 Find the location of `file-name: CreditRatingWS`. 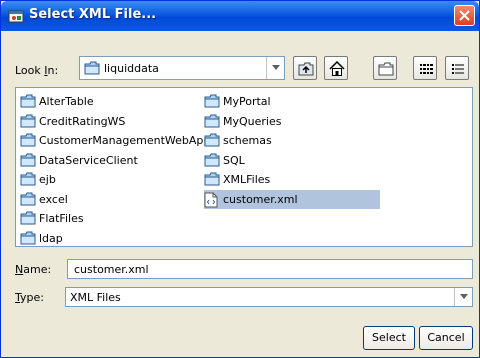

file-name: CreditRatingWS is located at coordinates (82, 121).